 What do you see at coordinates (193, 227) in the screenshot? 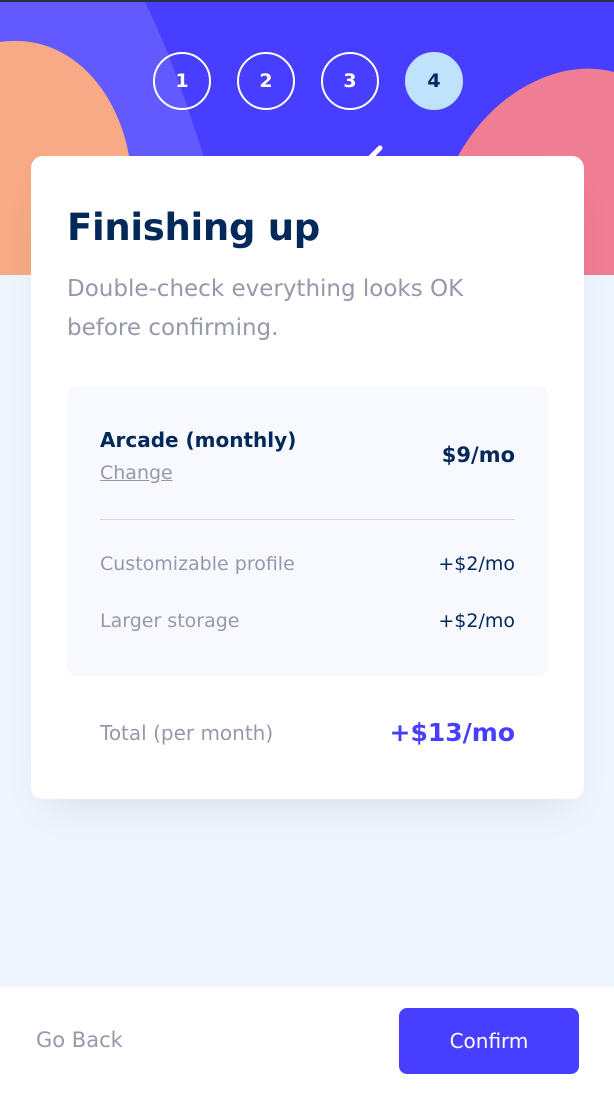
I see `page-title: Finishing up` at bounding box center [193, 227].